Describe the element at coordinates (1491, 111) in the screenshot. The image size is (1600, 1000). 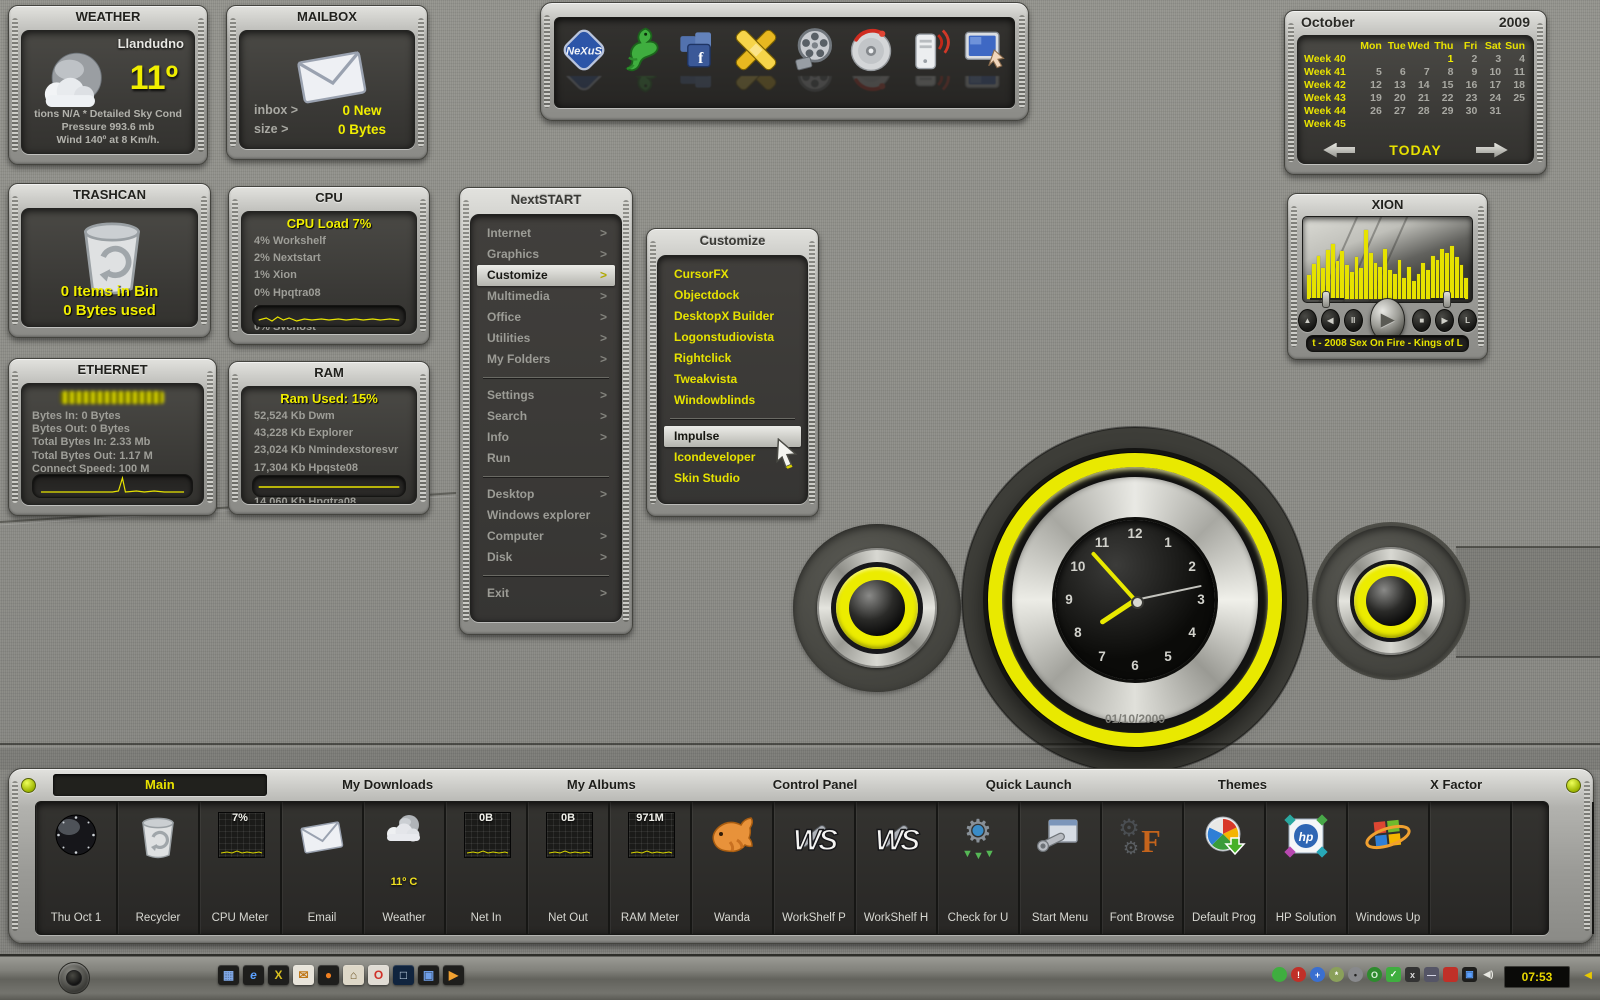
I see `calendar-day-cell: 31` at that location.